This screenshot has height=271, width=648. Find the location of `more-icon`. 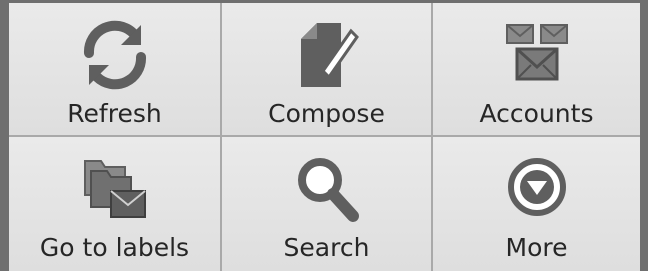

more-icon is located at coordinates (537, 189).